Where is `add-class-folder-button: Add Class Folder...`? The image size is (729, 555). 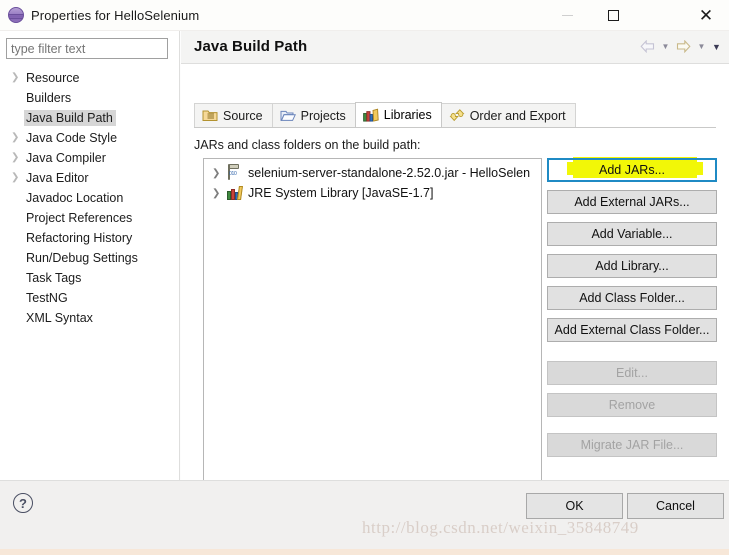
add-class-folder-button: Add Class Folder... is located at coordinates (632, 298).